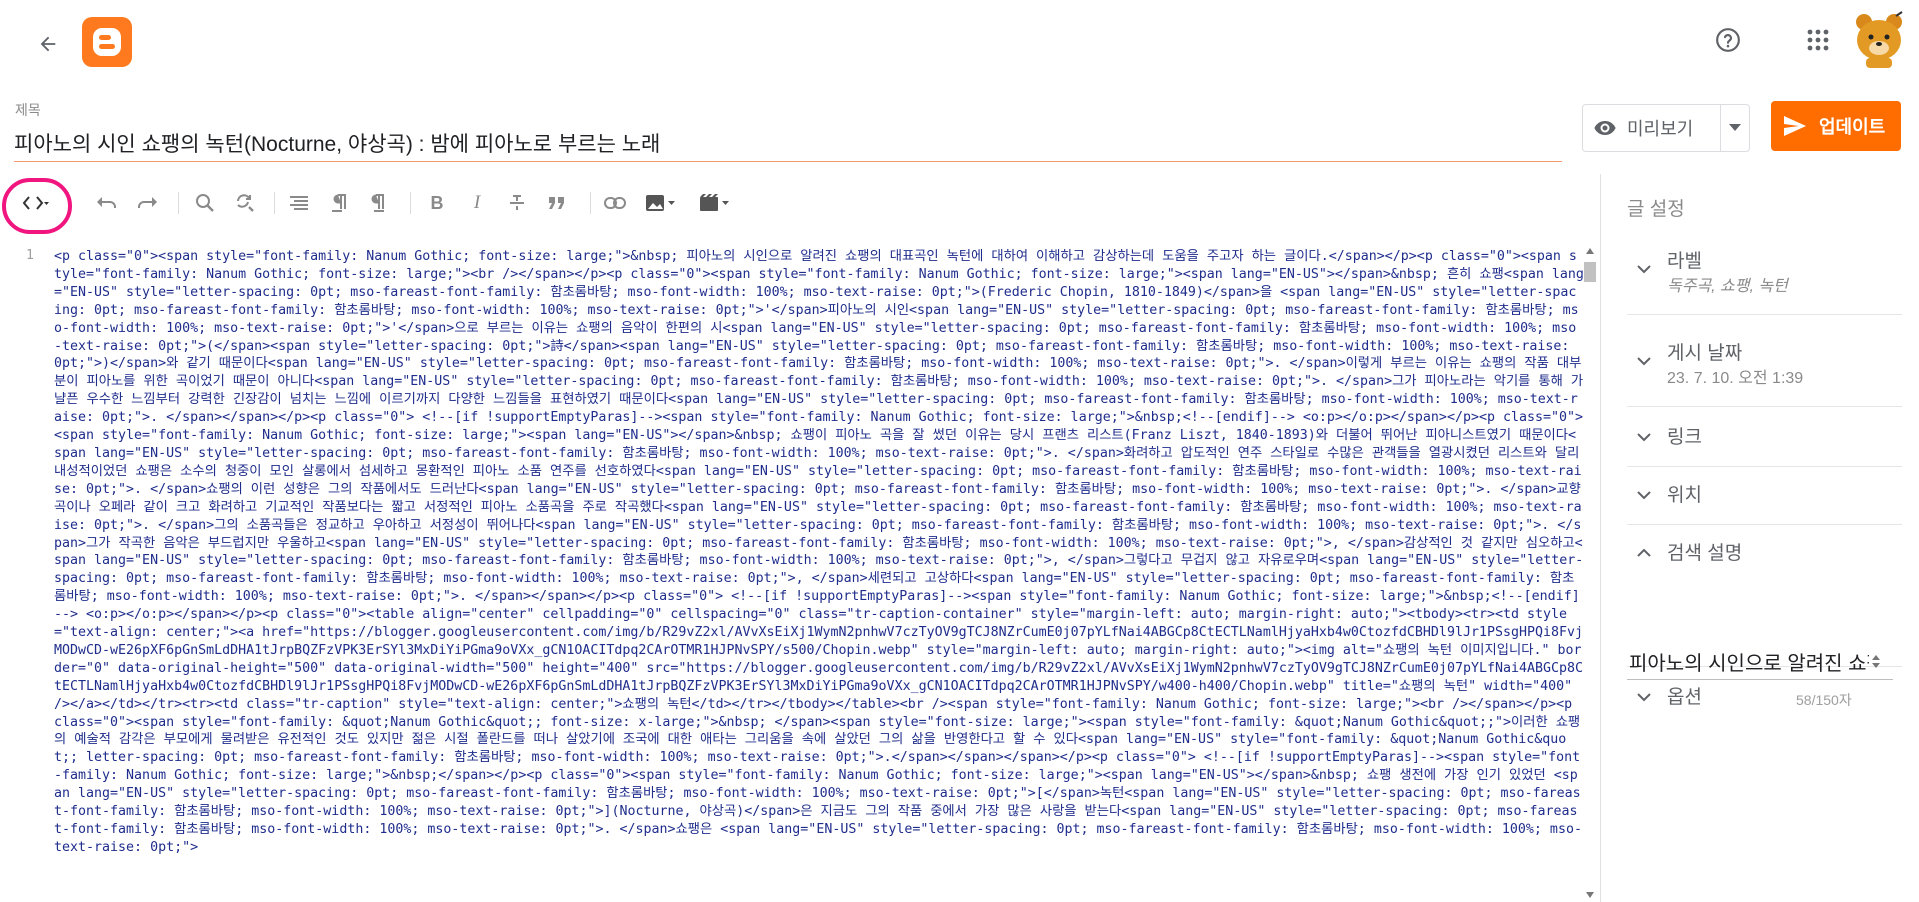  I want to click on preview-button-group: 미리보기, so click(1666, 128).